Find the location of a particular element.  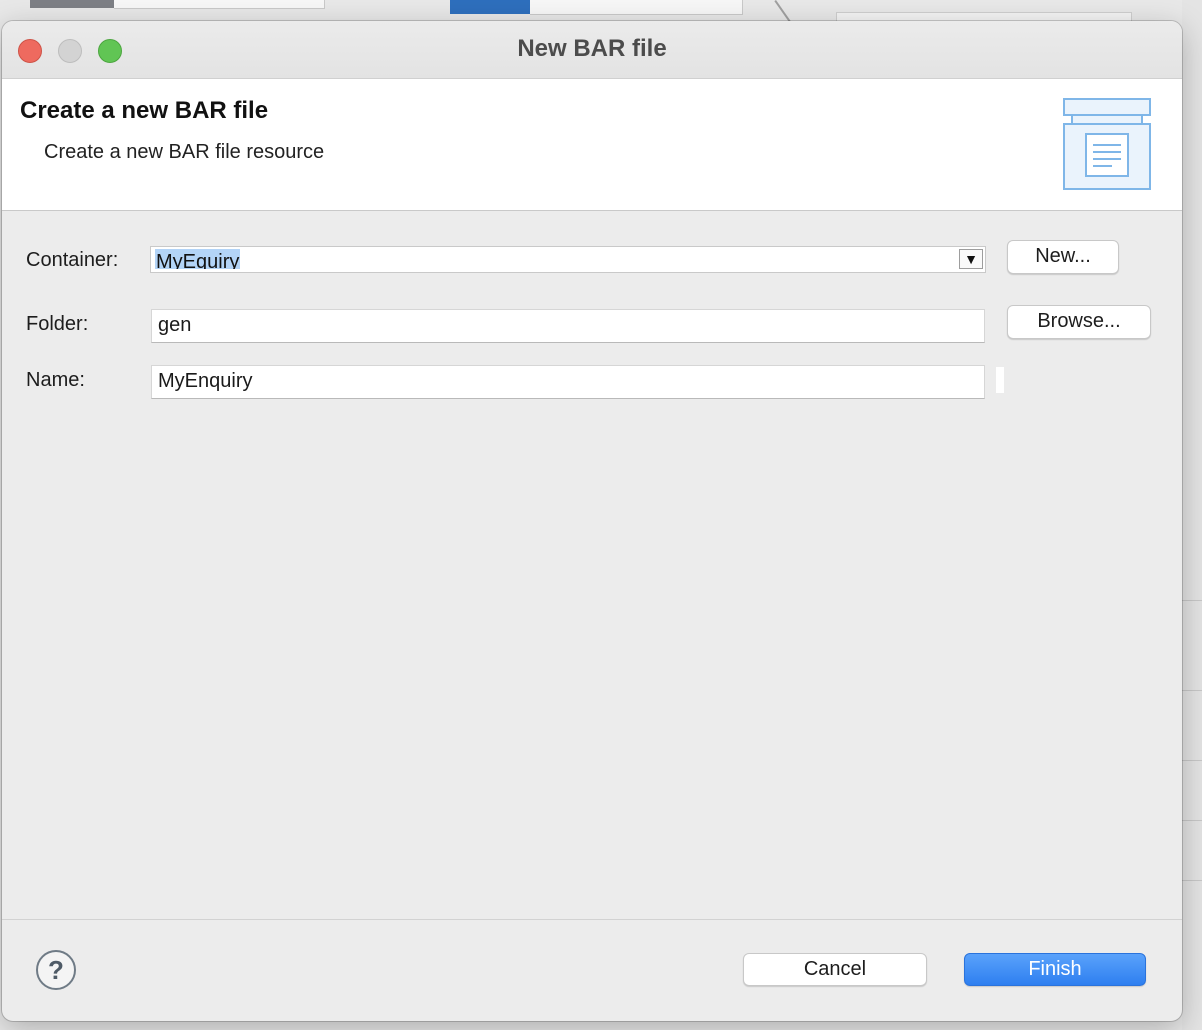

finish-button: Finish is located at coordinates (1055, 969).